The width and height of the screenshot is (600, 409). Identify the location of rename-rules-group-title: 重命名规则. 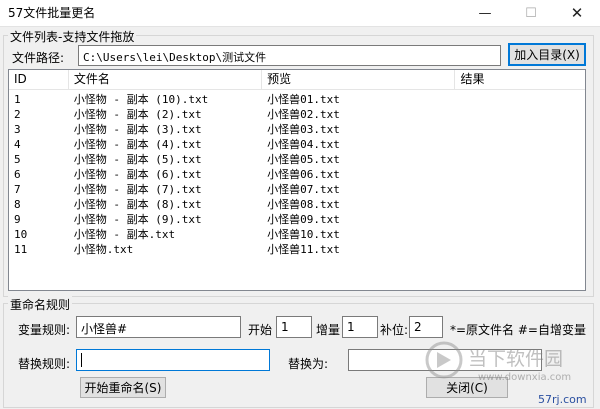
(40, 304).